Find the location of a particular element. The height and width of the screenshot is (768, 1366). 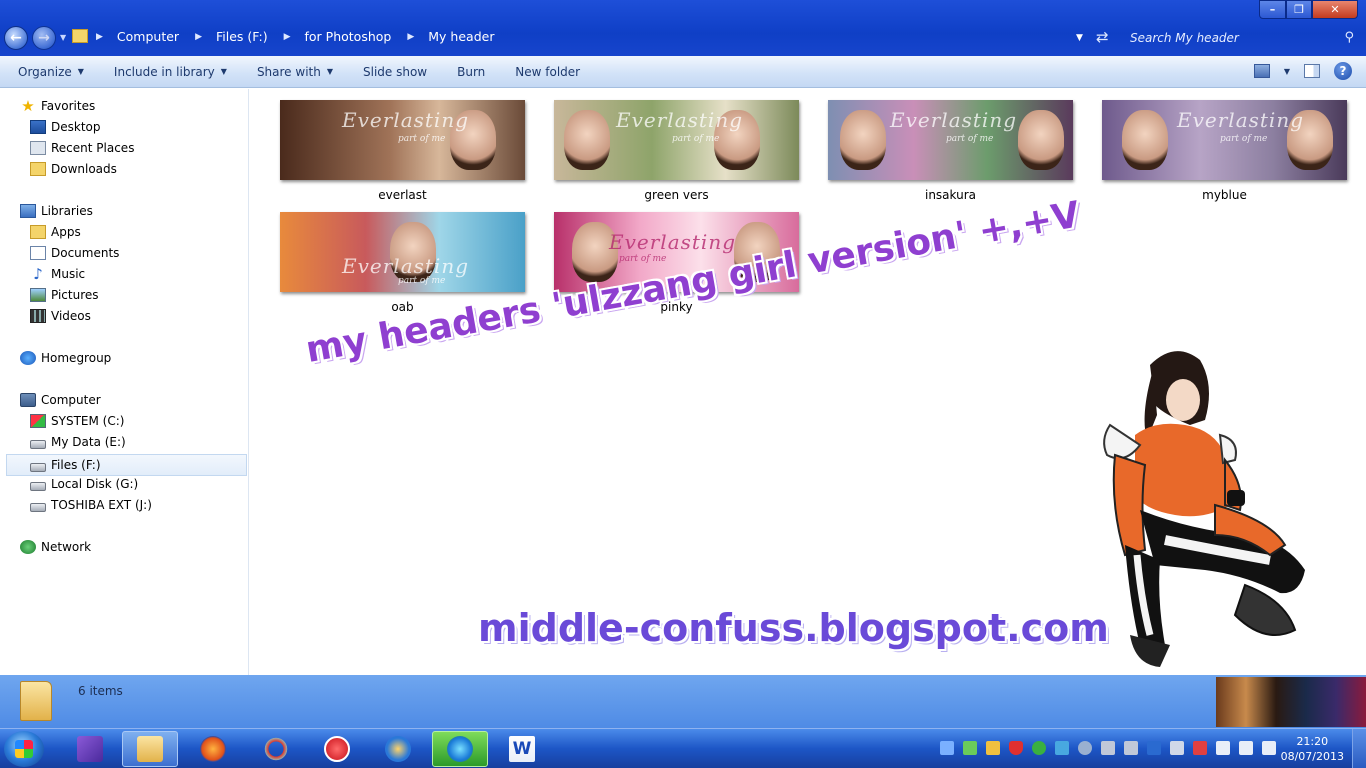

taskbar-app-red is located at coordinates (337, 749).